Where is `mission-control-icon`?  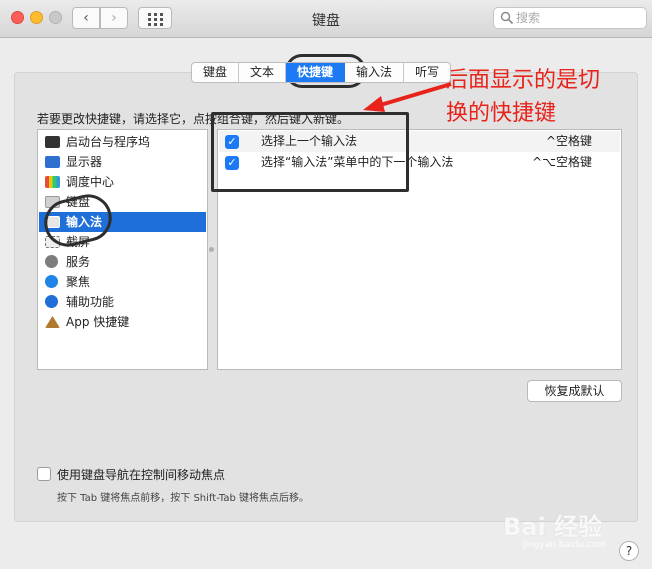 mission-control-icon is located at coordinates (52, 182).